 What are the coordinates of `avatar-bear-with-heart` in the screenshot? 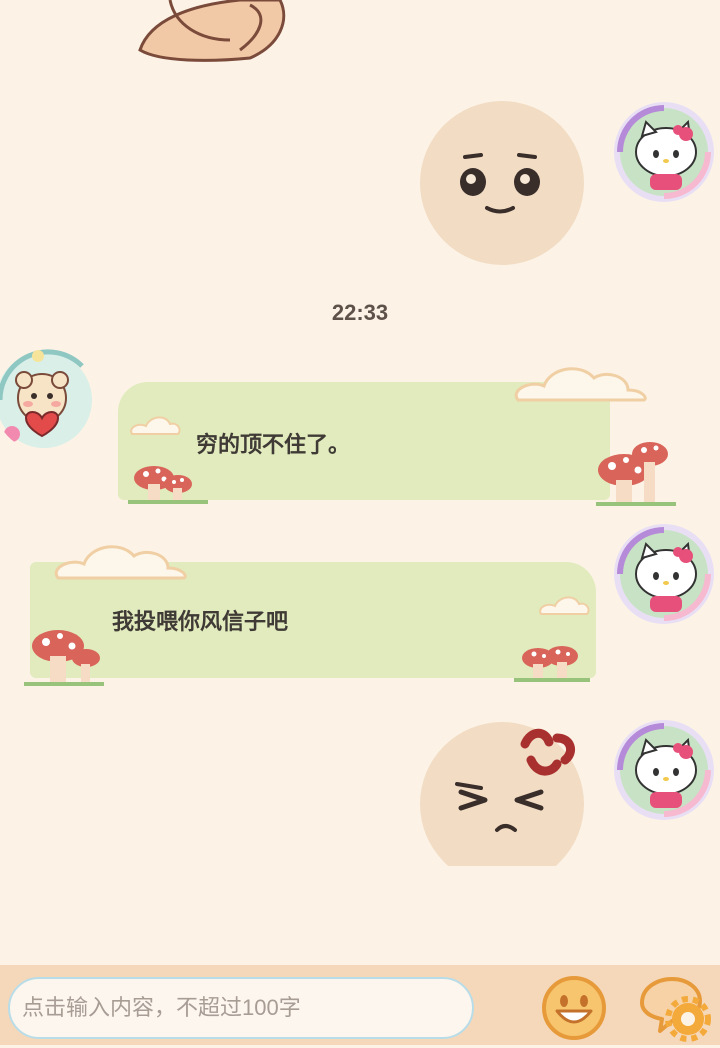 It's located at (48, 396).